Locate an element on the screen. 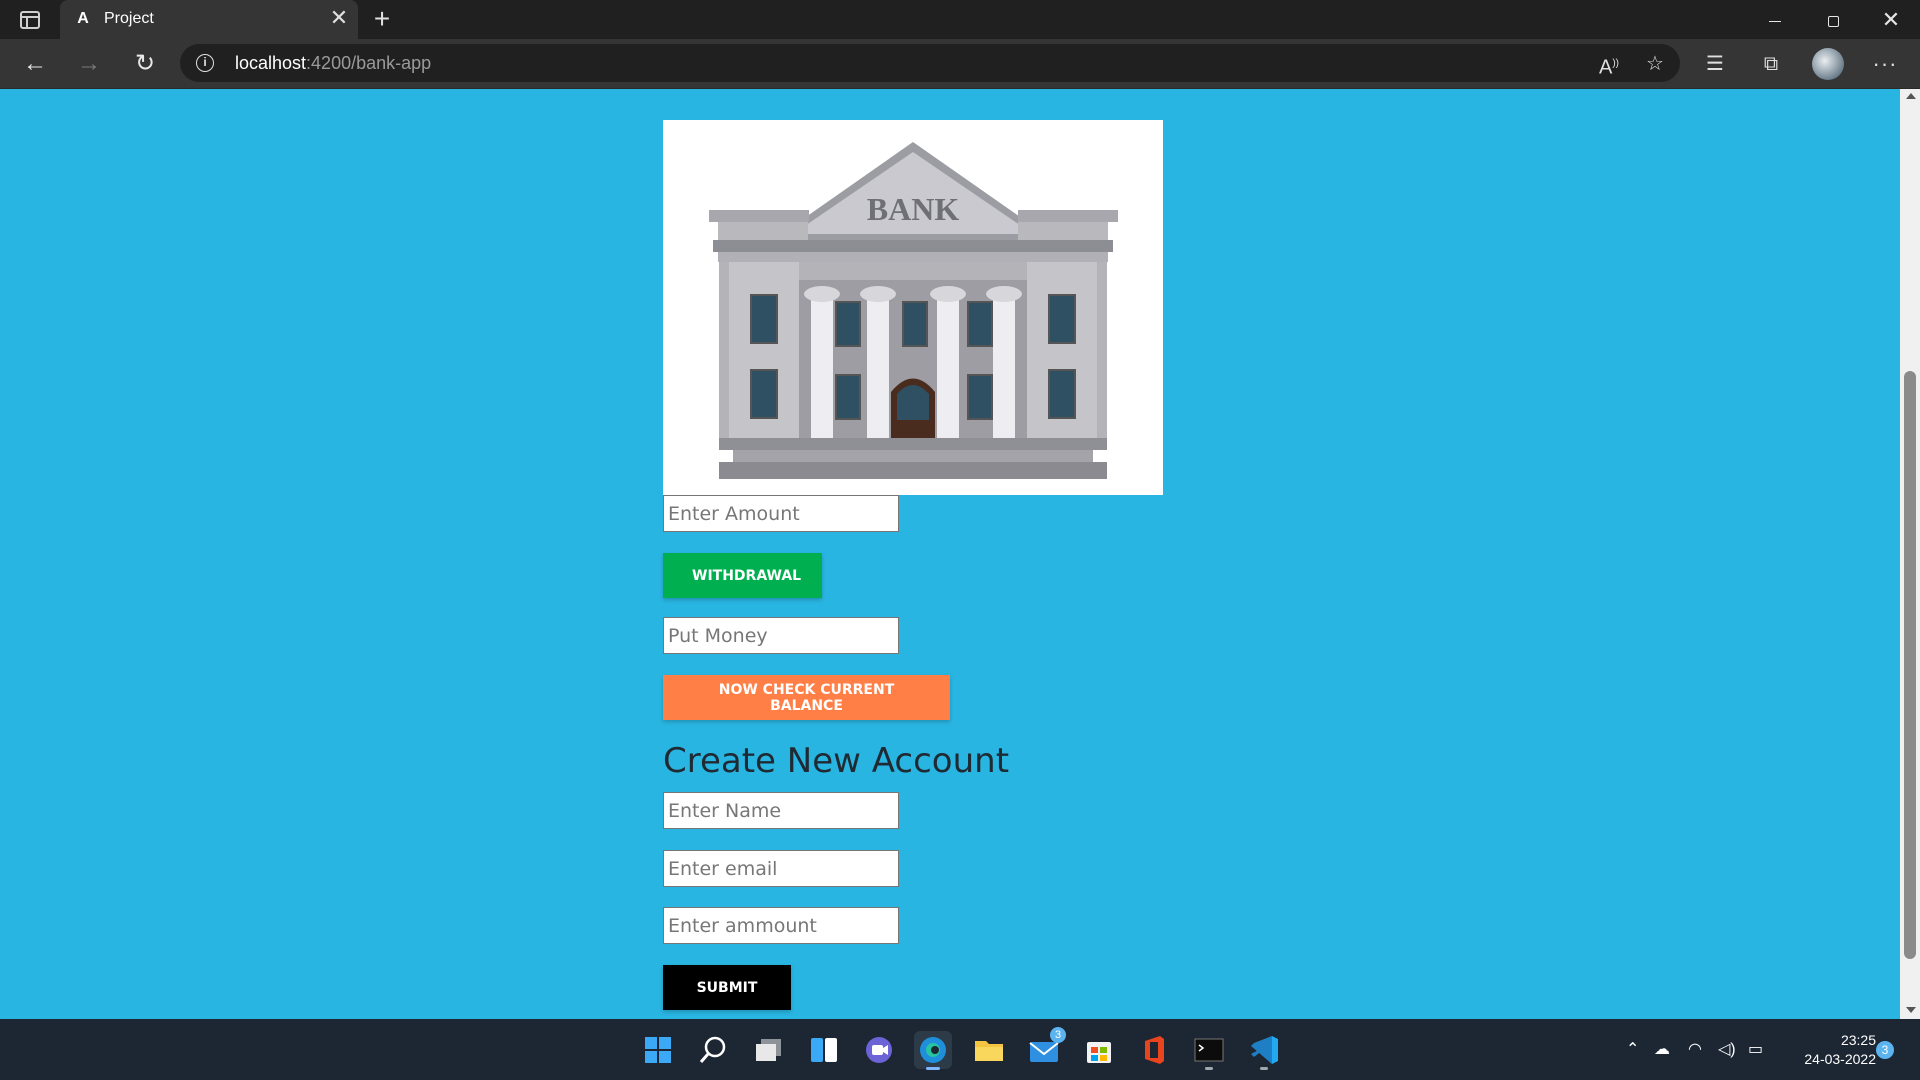 This screenshot has width=1920, height=1080. tab-title: Project is located at coordinates (129, 18).